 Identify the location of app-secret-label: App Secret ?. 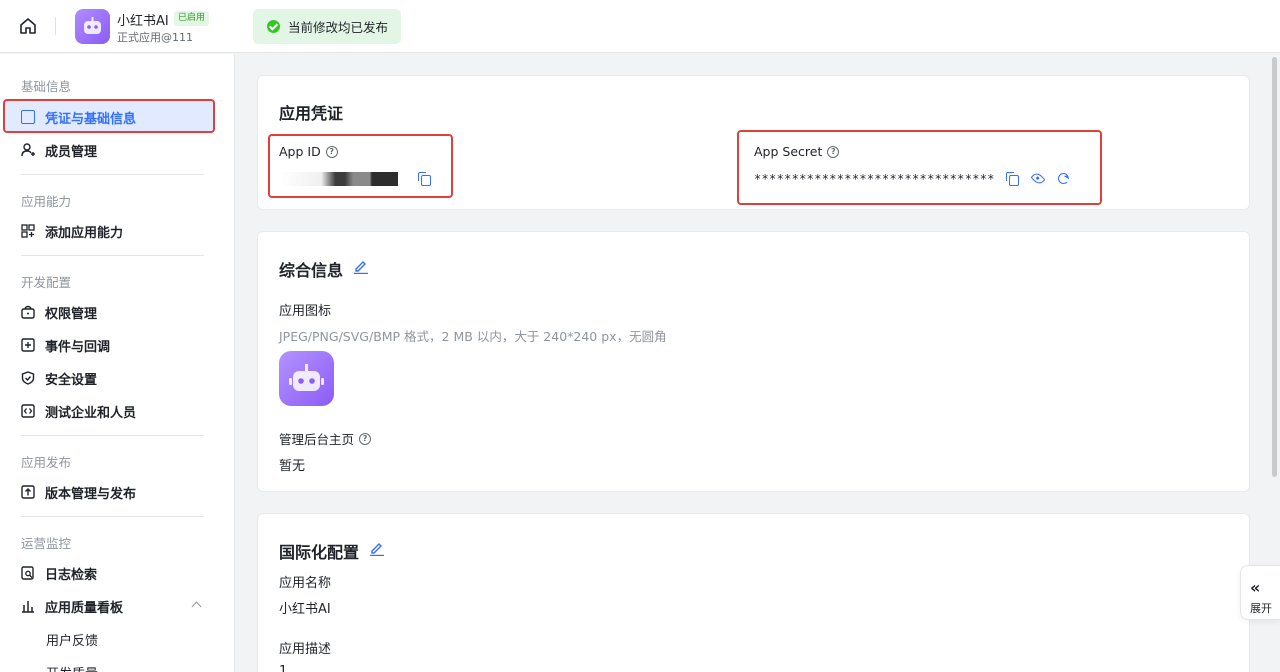
(797, 151).